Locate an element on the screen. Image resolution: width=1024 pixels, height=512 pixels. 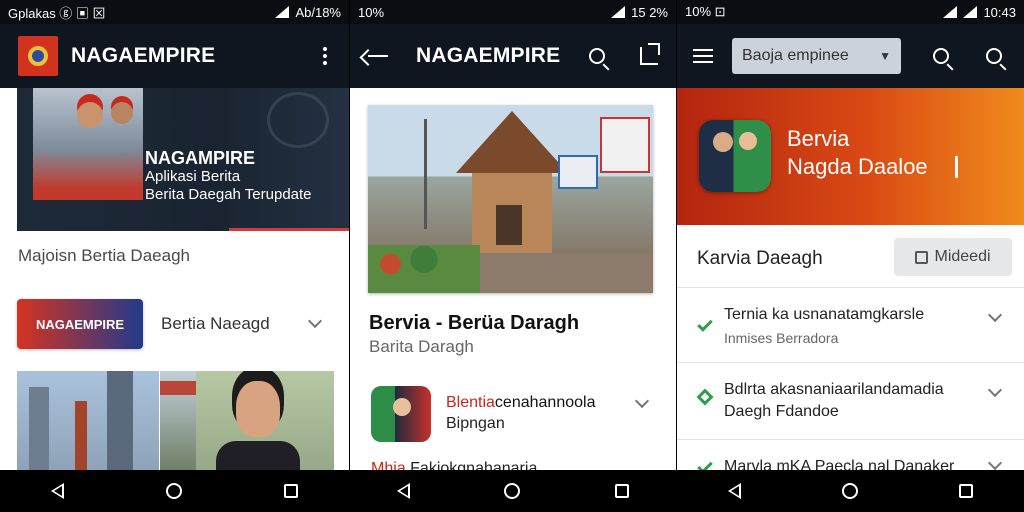
status-clock: 10:43 is located at coordinates (999, 12).